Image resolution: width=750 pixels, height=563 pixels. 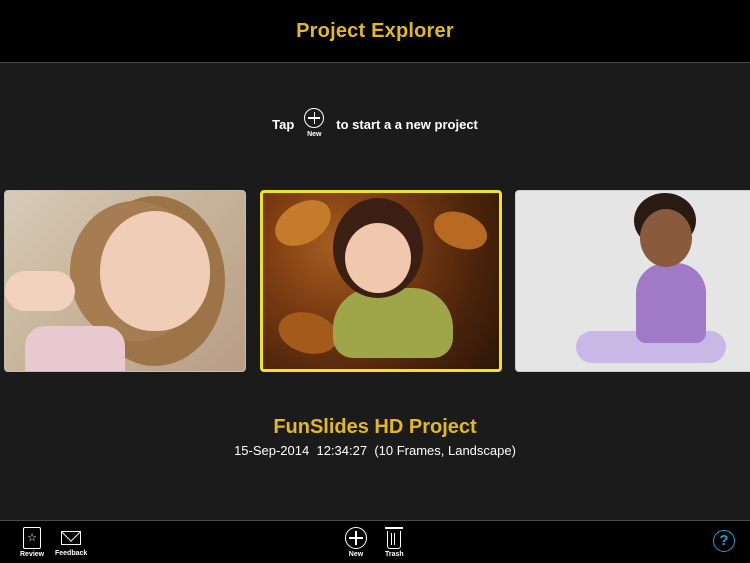 I want to click on new-icon, so click(x=356, y=538).